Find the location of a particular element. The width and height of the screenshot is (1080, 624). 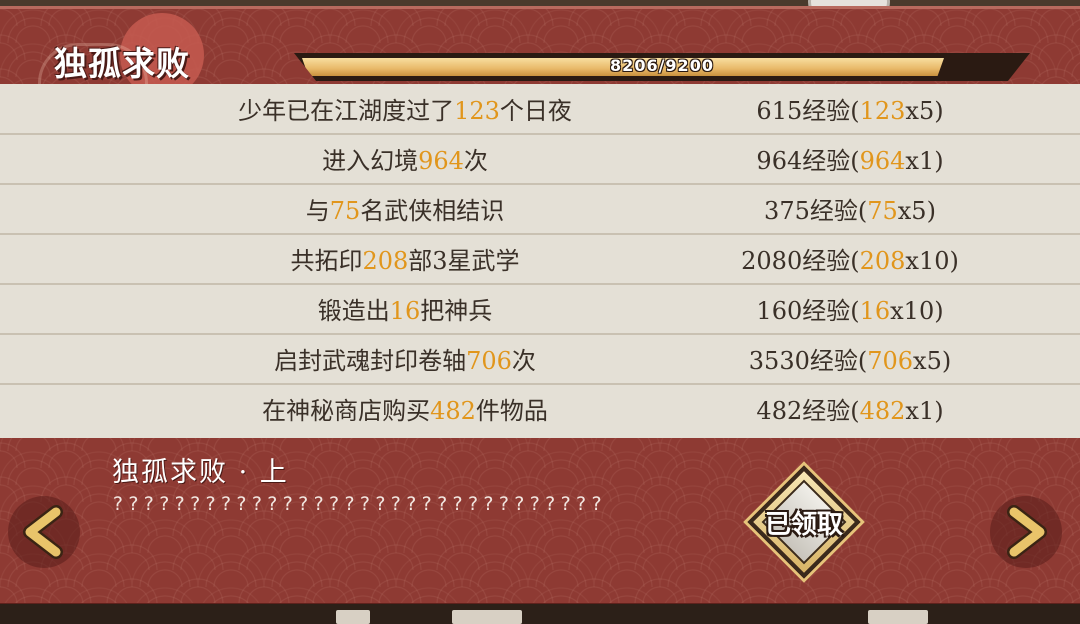

achievement-exp: 964经验(964x1) is located at coordinates (850, 161).